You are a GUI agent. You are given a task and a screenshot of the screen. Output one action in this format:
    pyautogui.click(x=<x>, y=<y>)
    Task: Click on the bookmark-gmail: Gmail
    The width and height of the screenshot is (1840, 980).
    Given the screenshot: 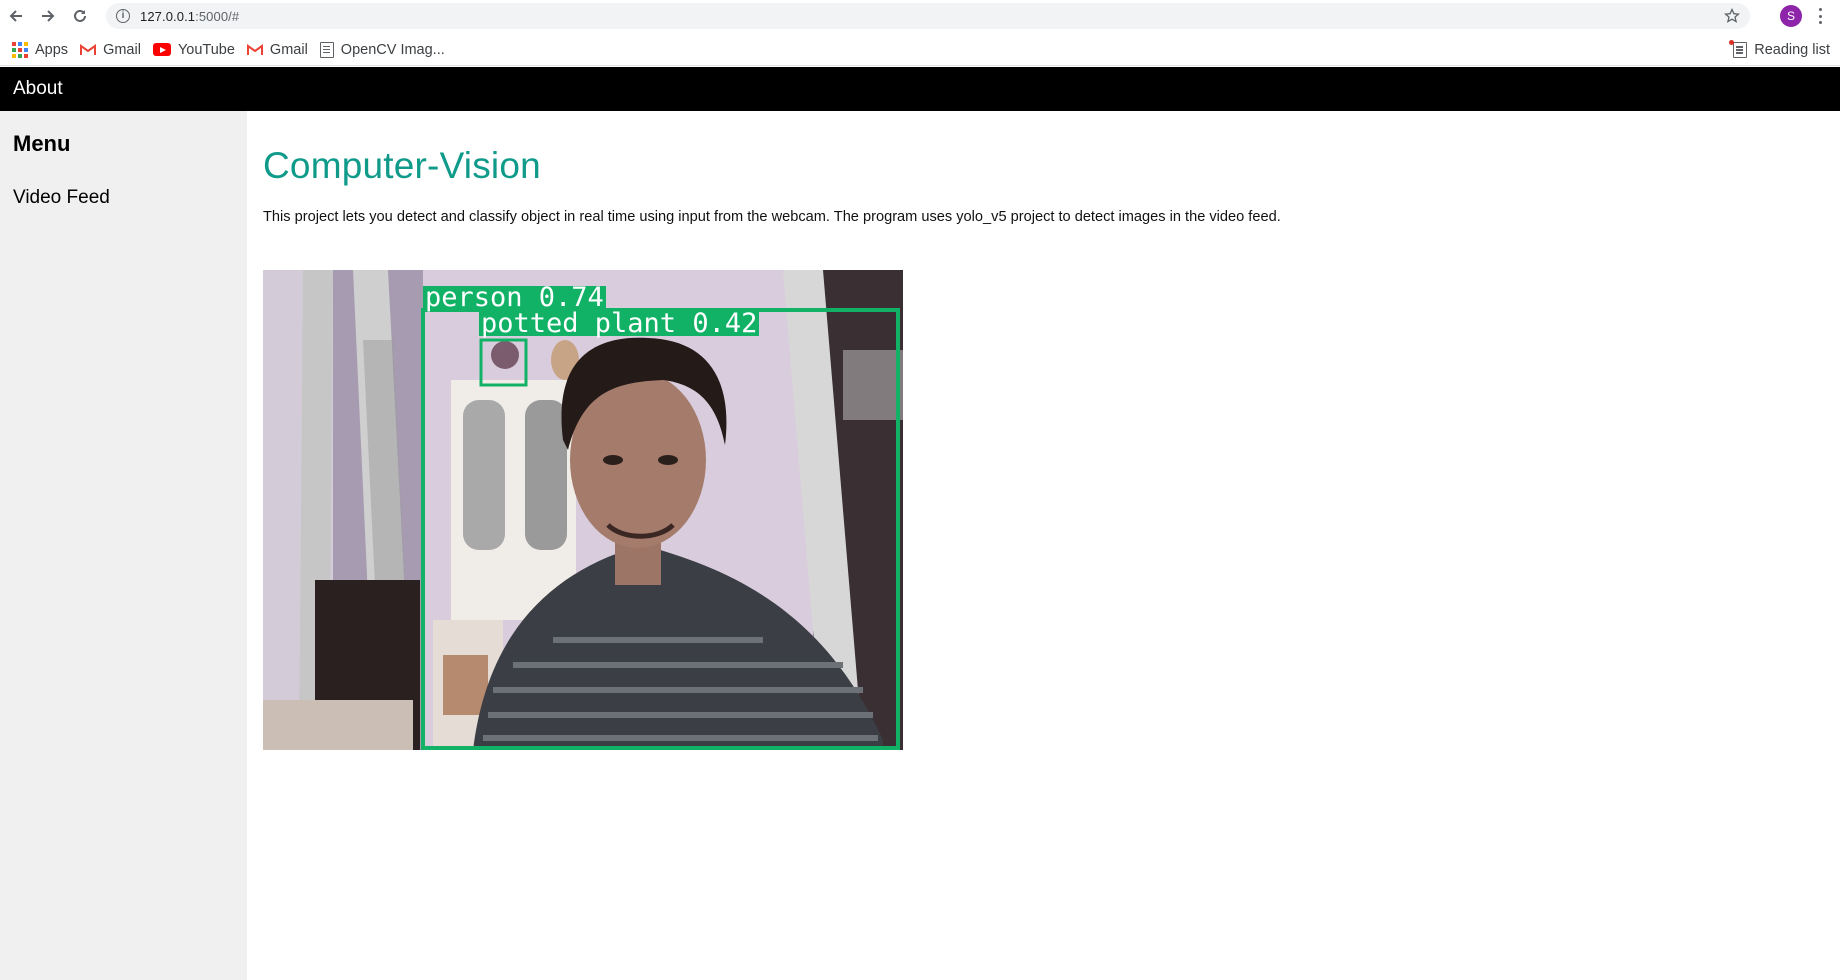 What is the action you would take?
    pyautogui.click(x=110, y=50)
    